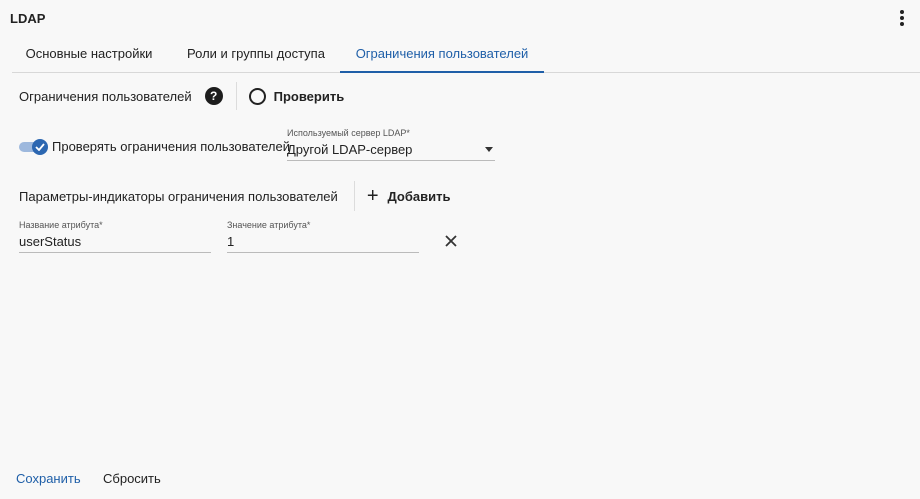 This screenshot has width=920, height=499. What do you see at coordinates (89, 55) in the screenshot?
I see `tab-basic-settings: Основные настройки` at bounding box center [89, 55].